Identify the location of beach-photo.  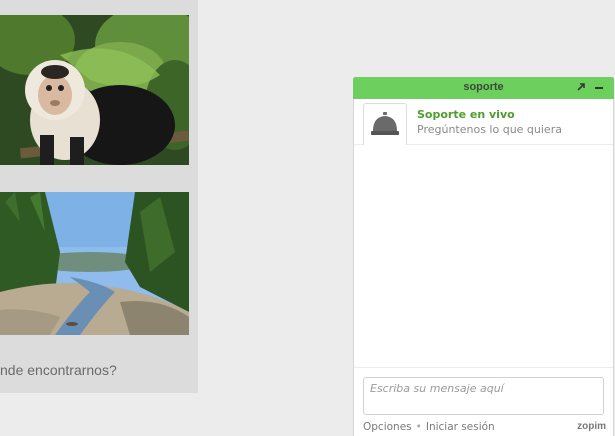
(94, 263).